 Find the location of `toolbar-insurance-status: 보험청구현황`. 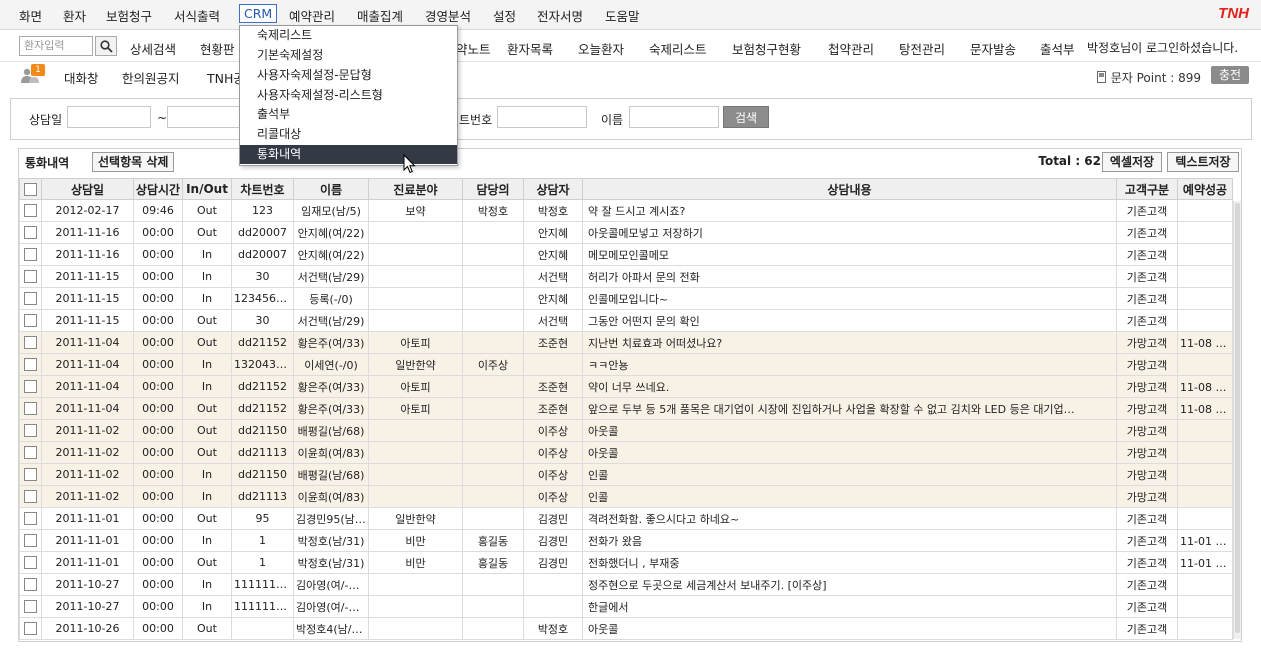

toolbar-insurance-status: 보험청구현황 is located at coordinates (766, 48).